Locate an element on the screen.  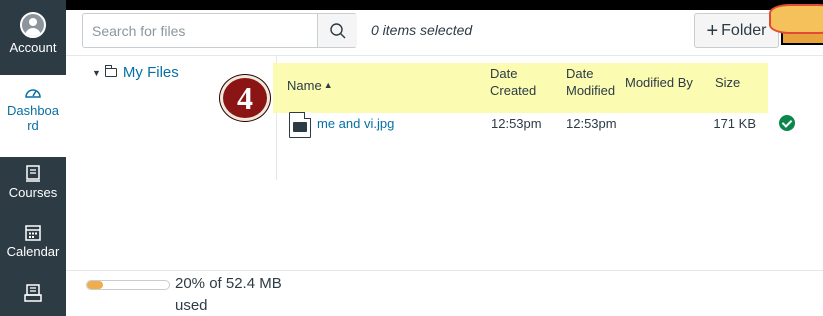
highlight-callout is located at coordinates (796, 19).